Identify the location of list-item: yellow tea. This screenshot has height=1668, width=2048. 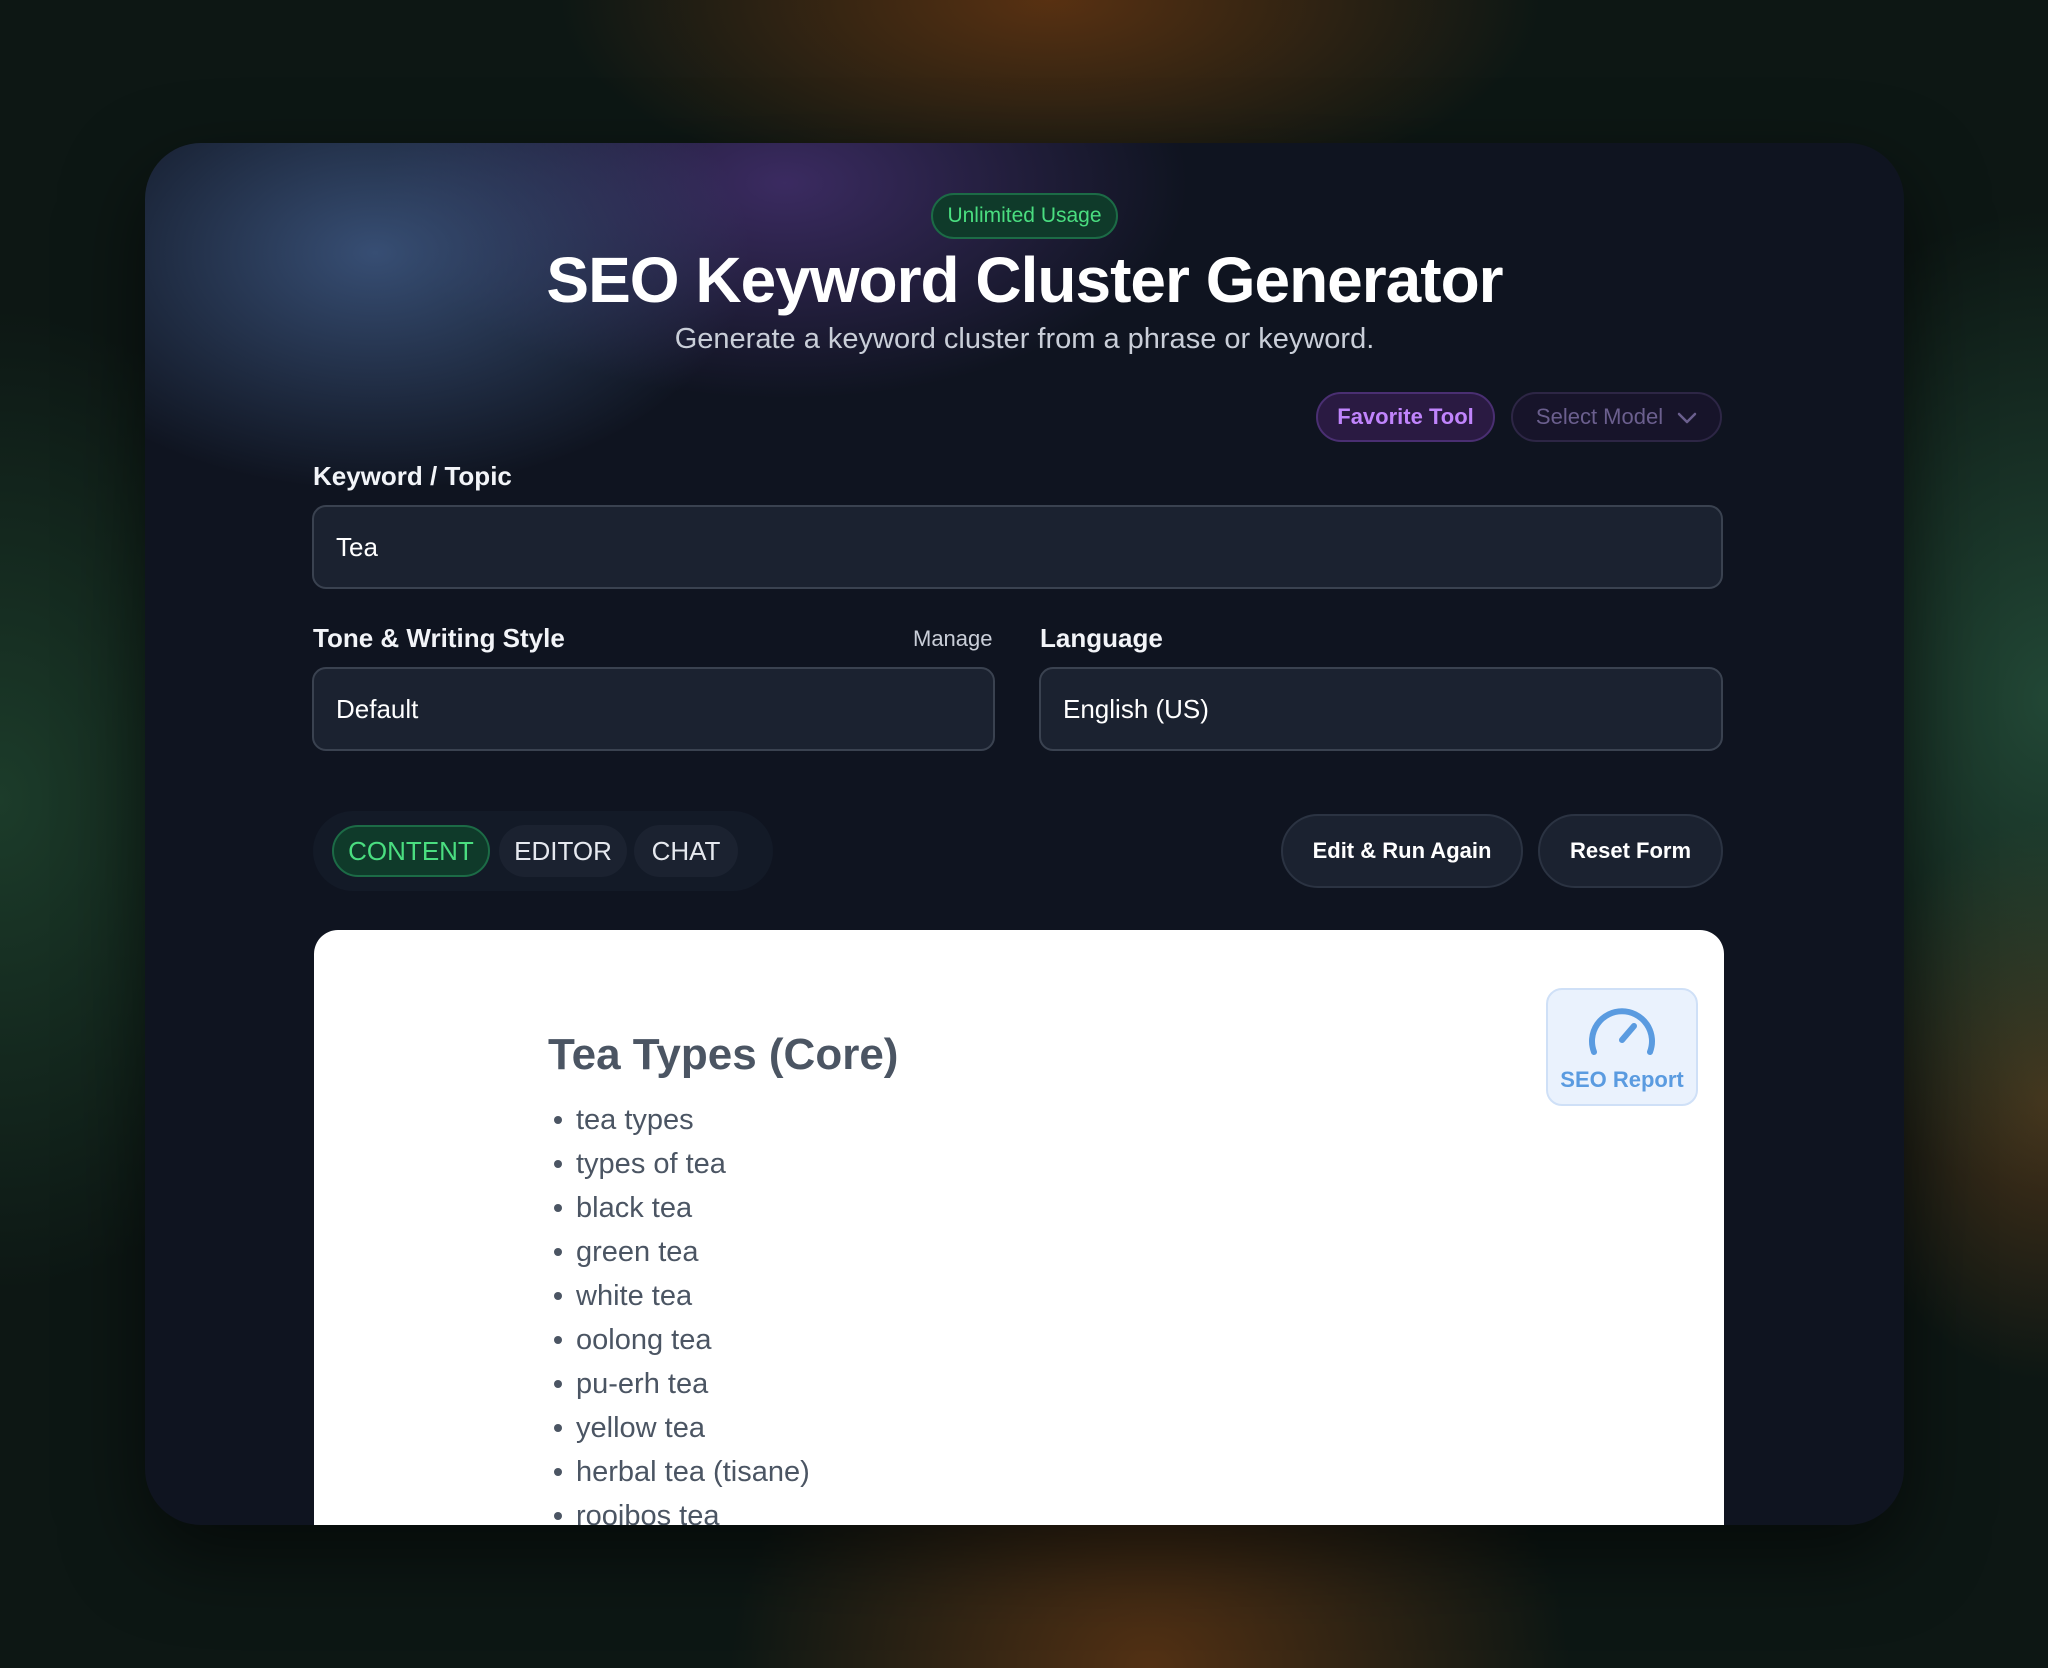
(679, 1428).